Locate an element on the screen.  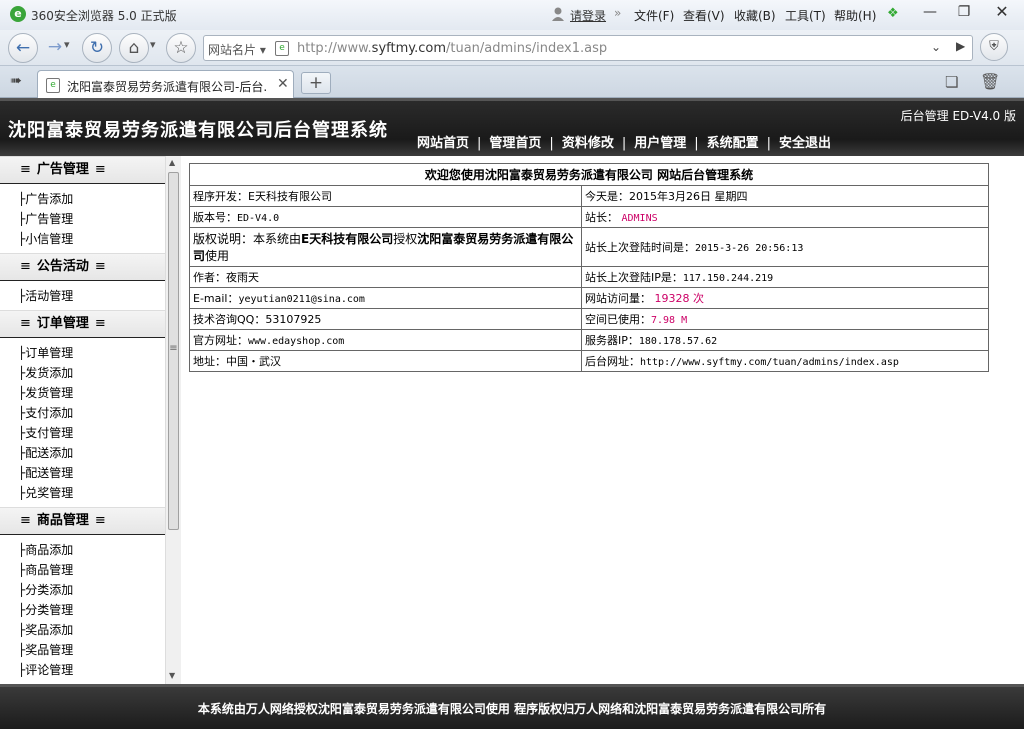
nav-logout: 安全退出 is located at coordinates (805, 143).